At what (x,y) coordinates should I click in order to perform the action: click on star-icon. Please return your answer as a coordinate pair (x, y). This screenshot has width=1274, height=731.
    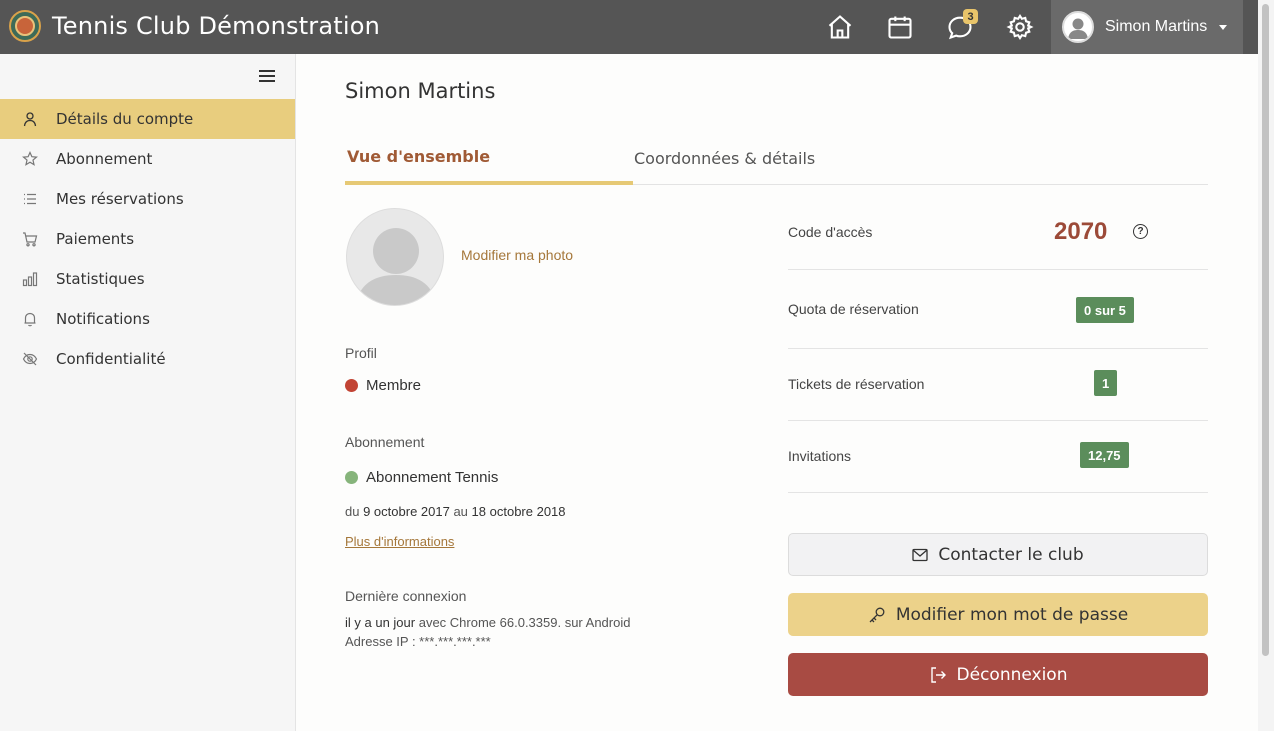
    Looking at the image, I should click on (30, 159).